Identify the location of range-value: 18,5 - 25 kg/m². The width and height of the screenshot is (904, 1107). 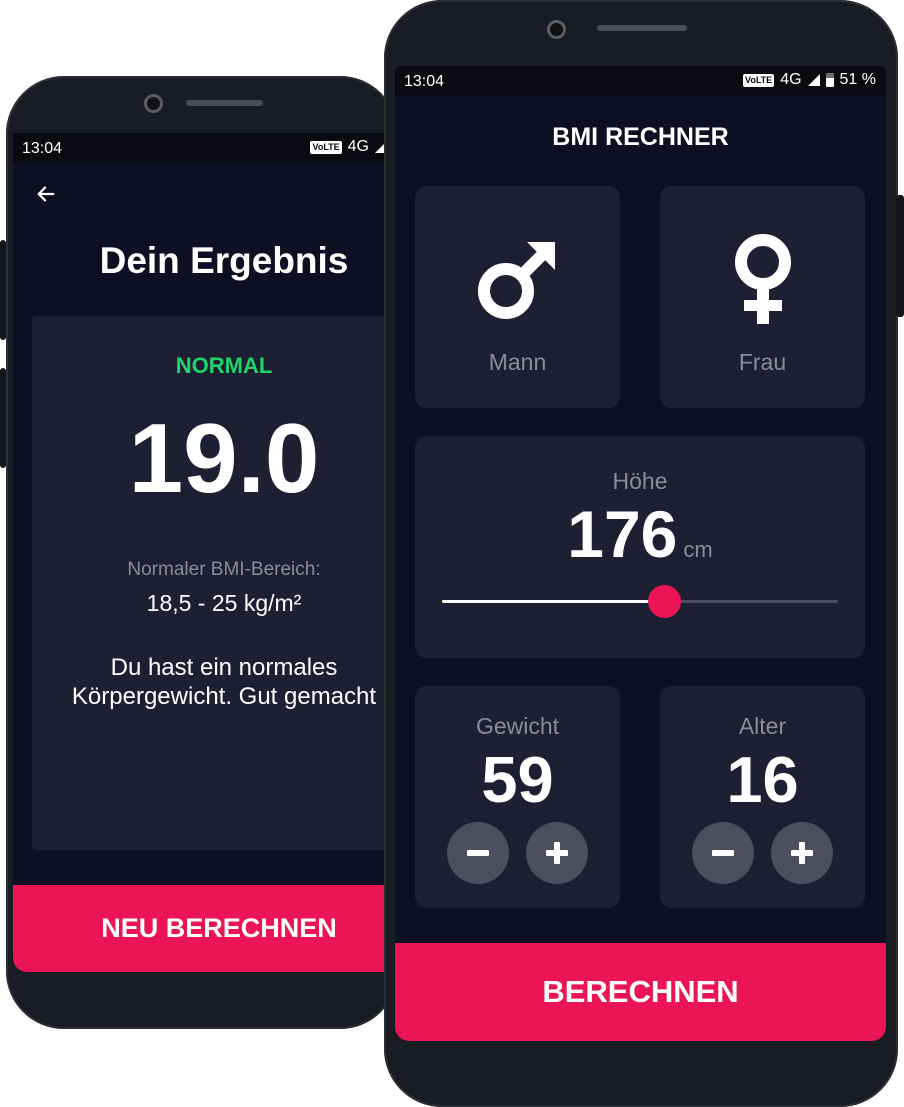
(224, 603).